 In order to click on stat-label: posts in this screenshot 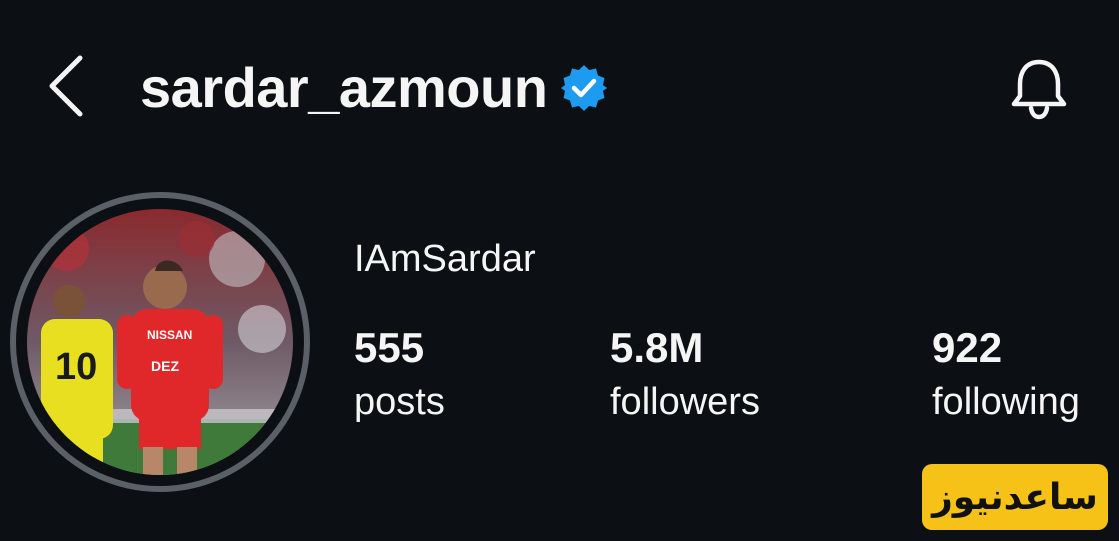, I will do `click(399, 402)`.